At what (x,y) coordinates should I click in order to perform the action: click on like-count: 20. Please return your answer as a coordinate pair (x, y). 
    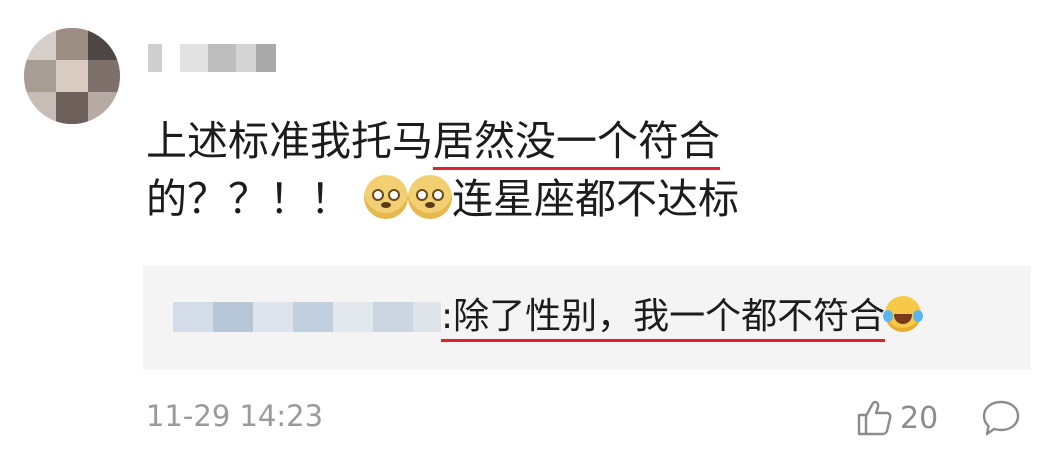
    Looking at the image, I should click on (919, 418).